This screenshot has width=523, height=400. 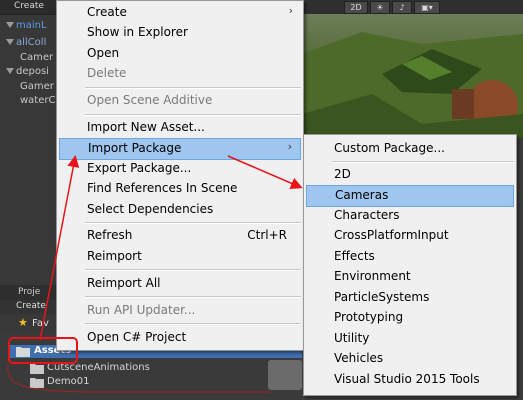 I want to click on submenu-item-characters: Characters, so click(x=410, y=216).